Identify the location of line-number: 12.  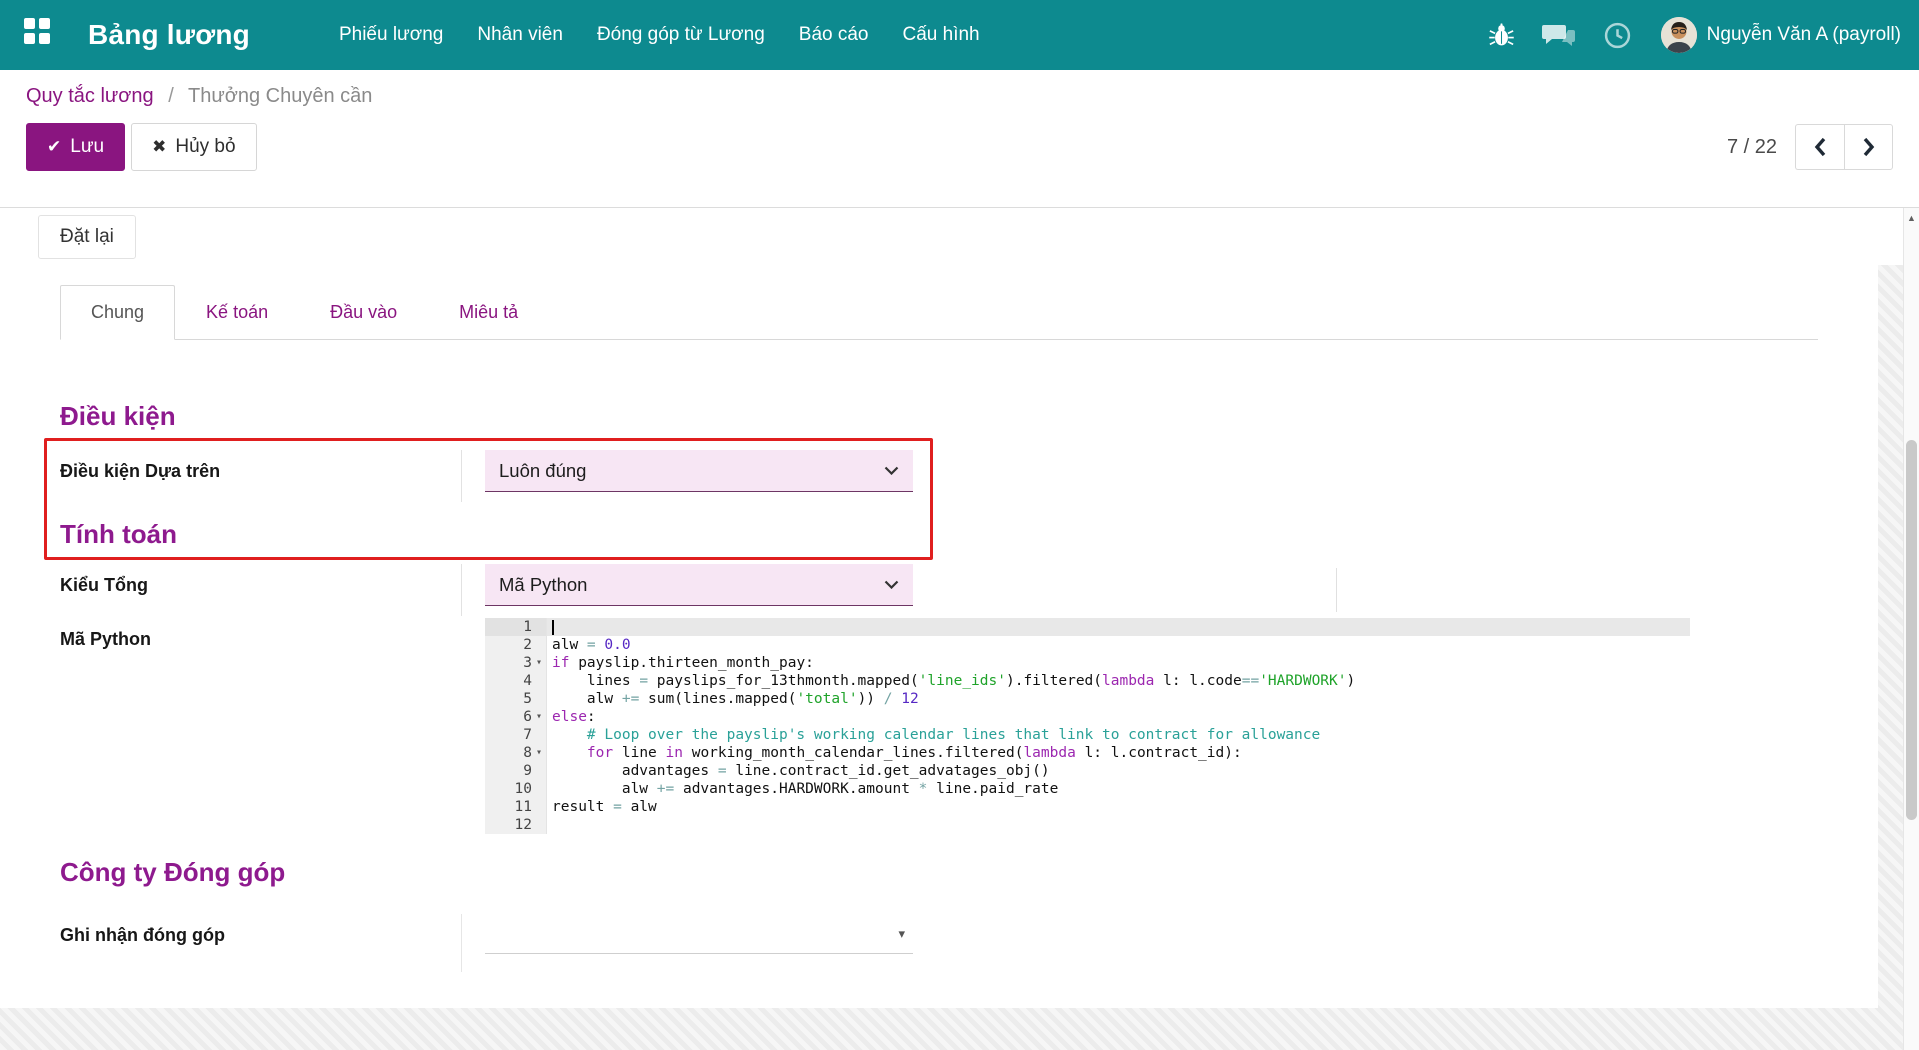
(516, 825).